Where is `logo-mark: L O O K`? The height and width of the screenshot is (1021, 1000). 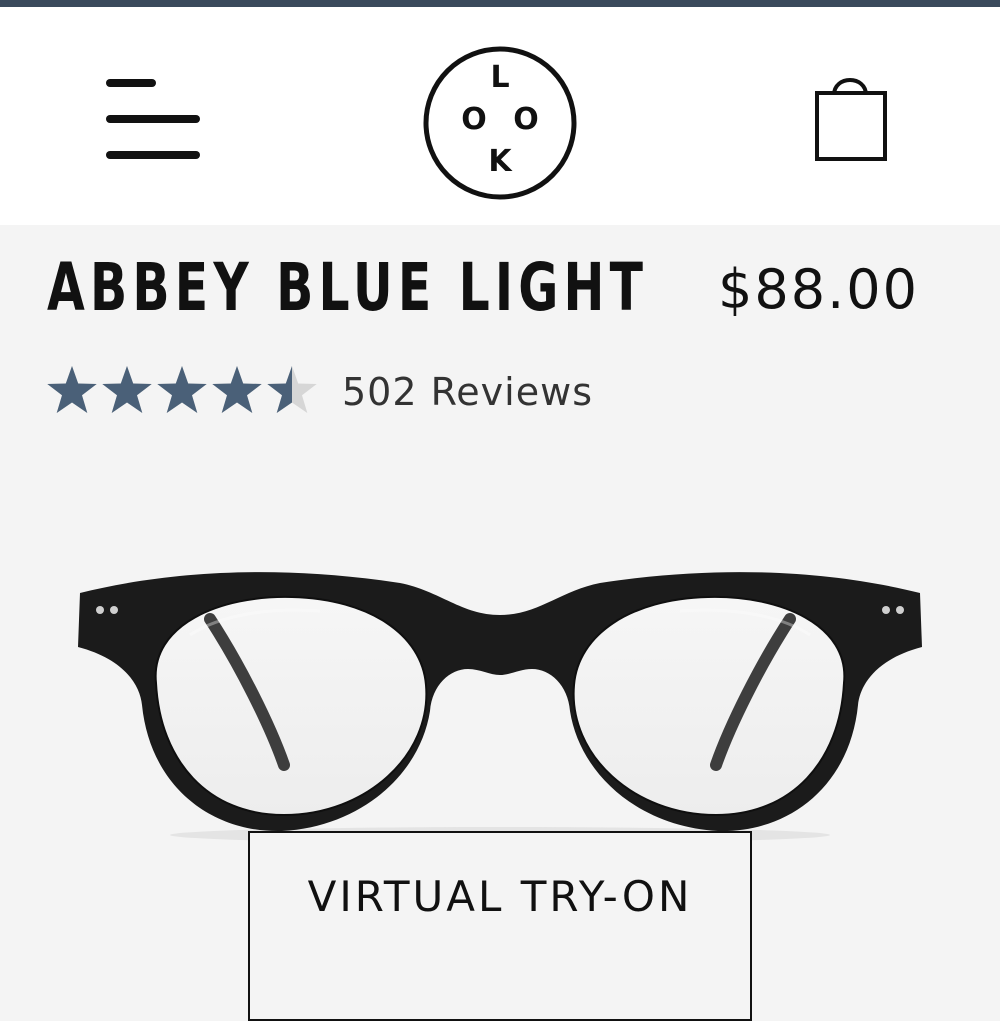
logo-mark: L O O K is located at coordinates (500, 123).